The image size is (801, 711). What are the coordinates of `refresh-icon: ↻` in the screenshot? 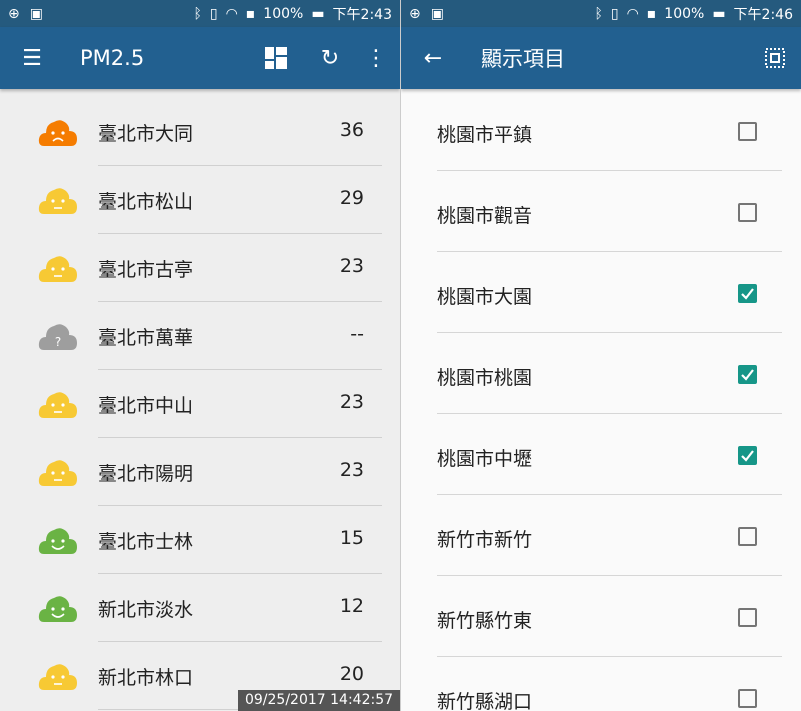 It's located at (330, 58).